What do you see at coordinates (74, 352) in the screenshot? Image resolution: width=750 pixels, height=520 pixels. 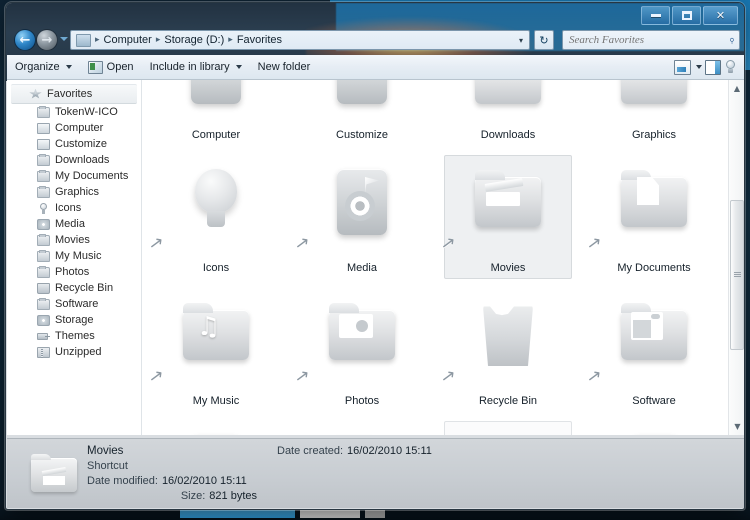 I see `sidebar-item-unzipped: Unzipped` at bounding box center [74, 352].